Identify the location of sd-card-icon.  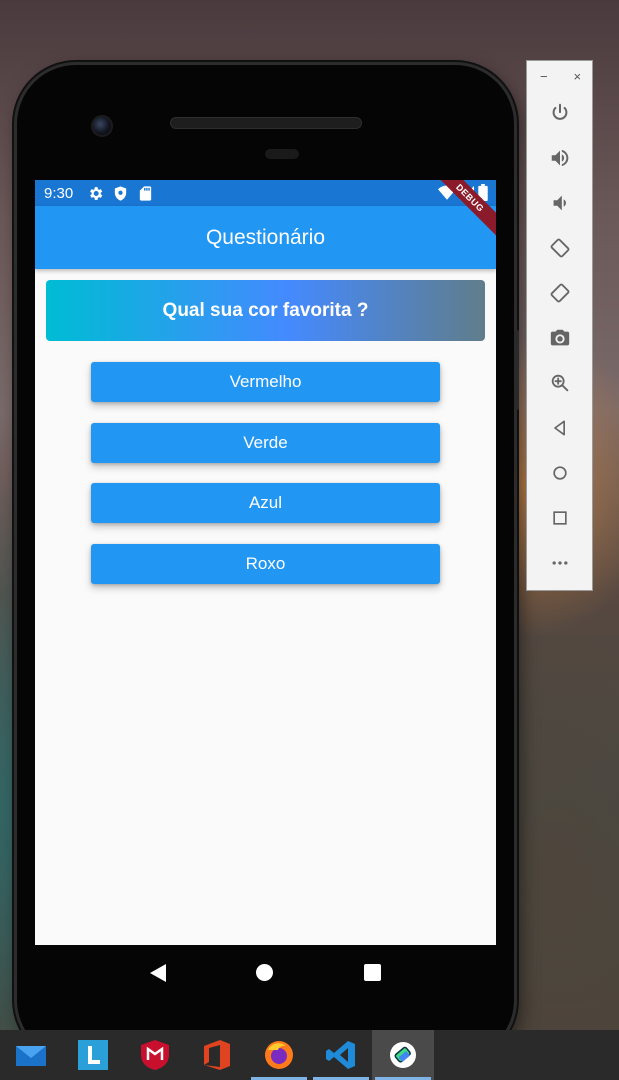
(146, 193).